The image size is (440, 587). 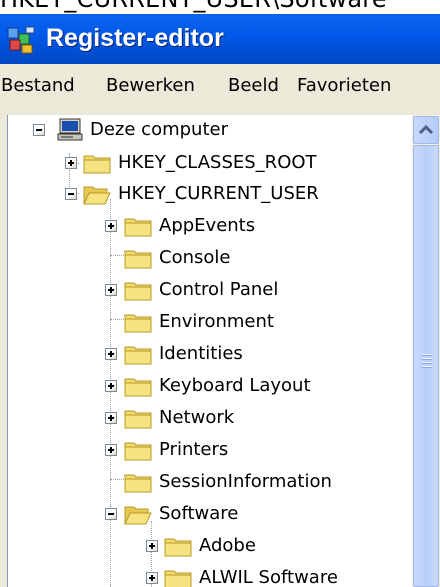 What do you see at coordinates (245, 481) in the screenshot?
I see `tree-item-label: SessionInformation` at bounding box center [245, 481].